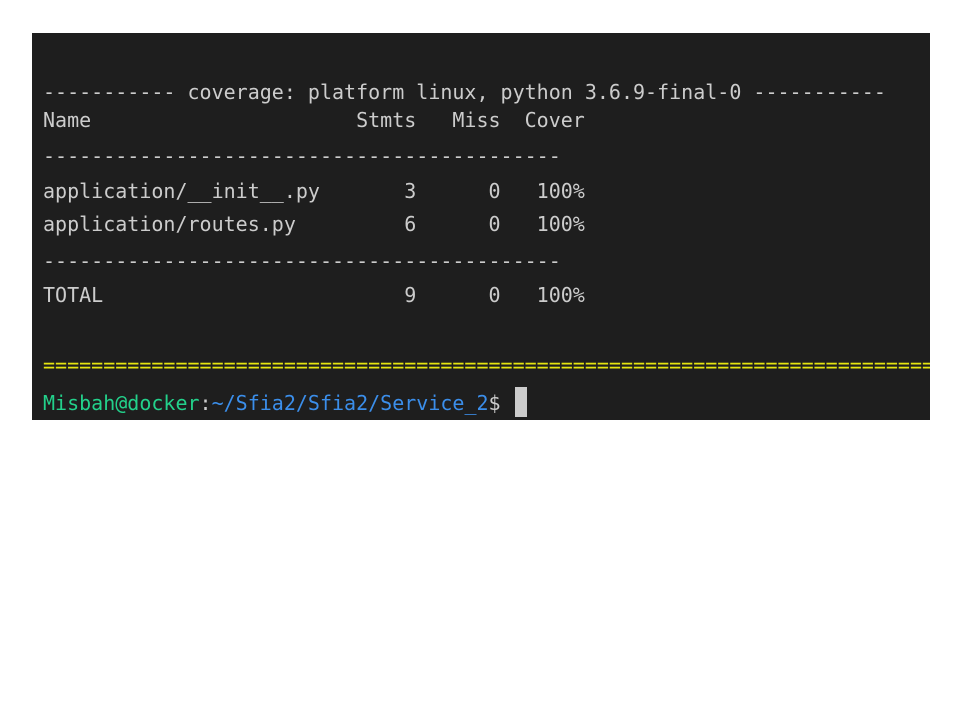 Image resolution: width=960 pixels, height=720 pixels. I want to click on coverage-row-init: application/__init__.py 3 0 100%, so click(314, 191).